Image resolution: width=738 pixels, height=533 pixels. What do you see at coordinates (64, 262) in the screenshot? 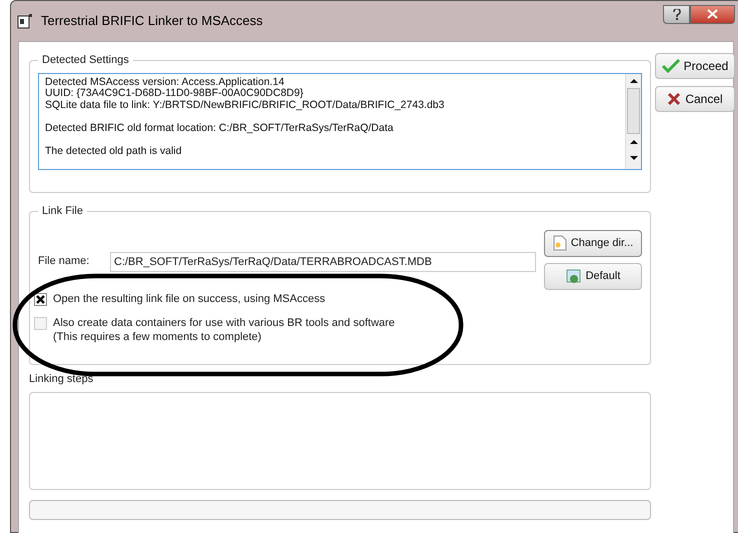
I see `field-label: File name:` at bounding box center [64, 262].